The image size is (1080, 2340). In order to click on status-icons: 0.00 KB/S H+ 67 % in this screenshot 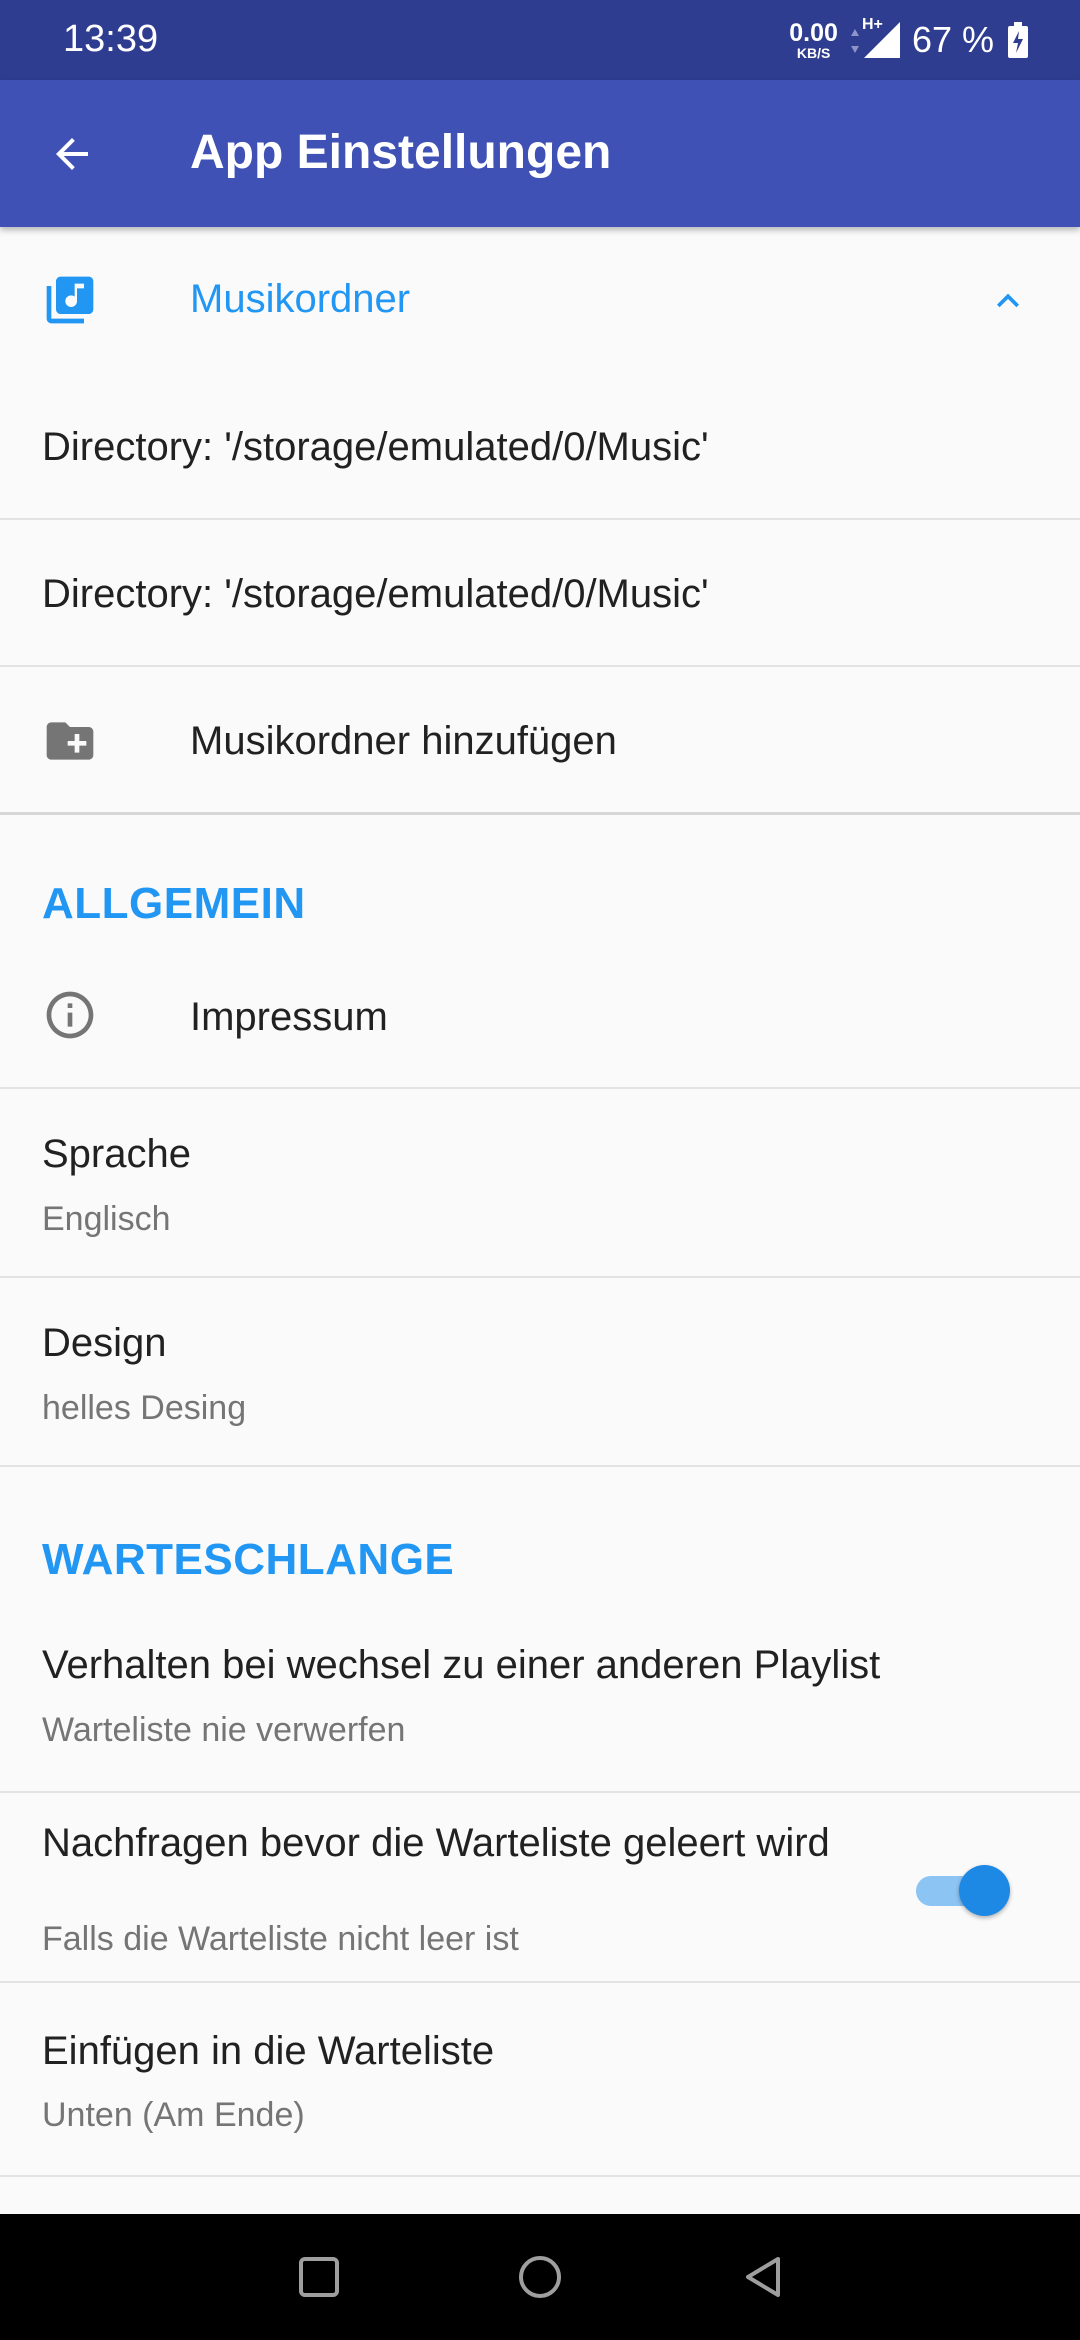, I will do `click(908, 40)`.